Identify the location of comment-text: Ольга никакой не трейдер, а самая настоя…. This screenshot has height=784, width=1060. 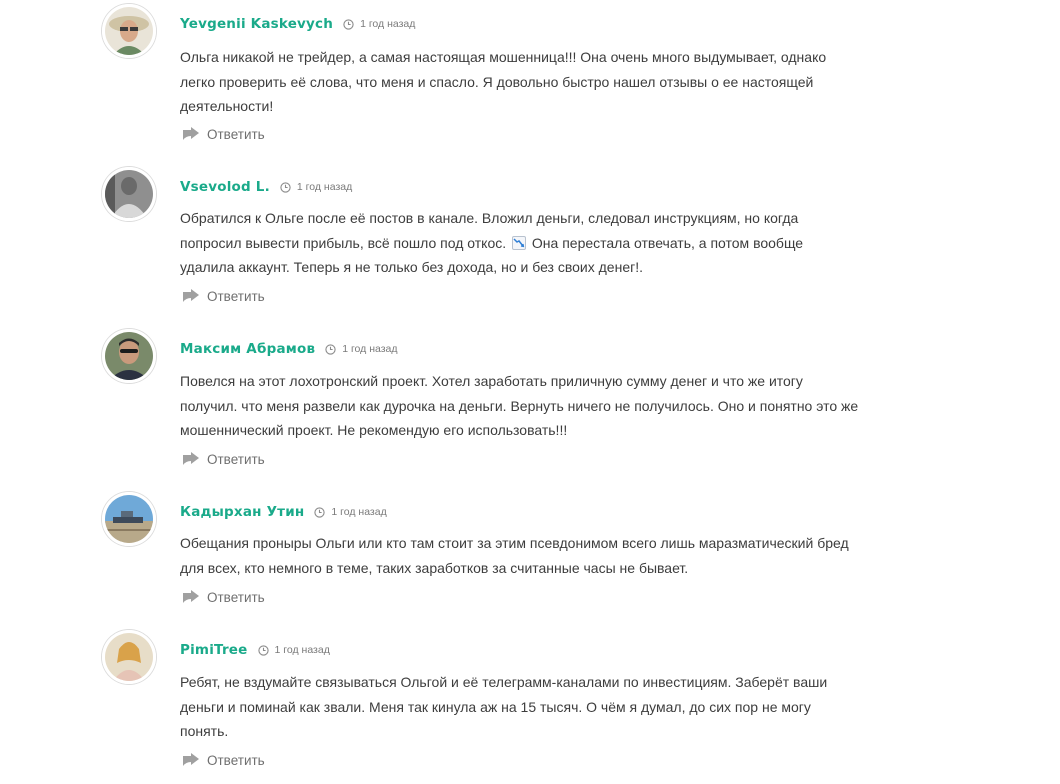
(520, 82).